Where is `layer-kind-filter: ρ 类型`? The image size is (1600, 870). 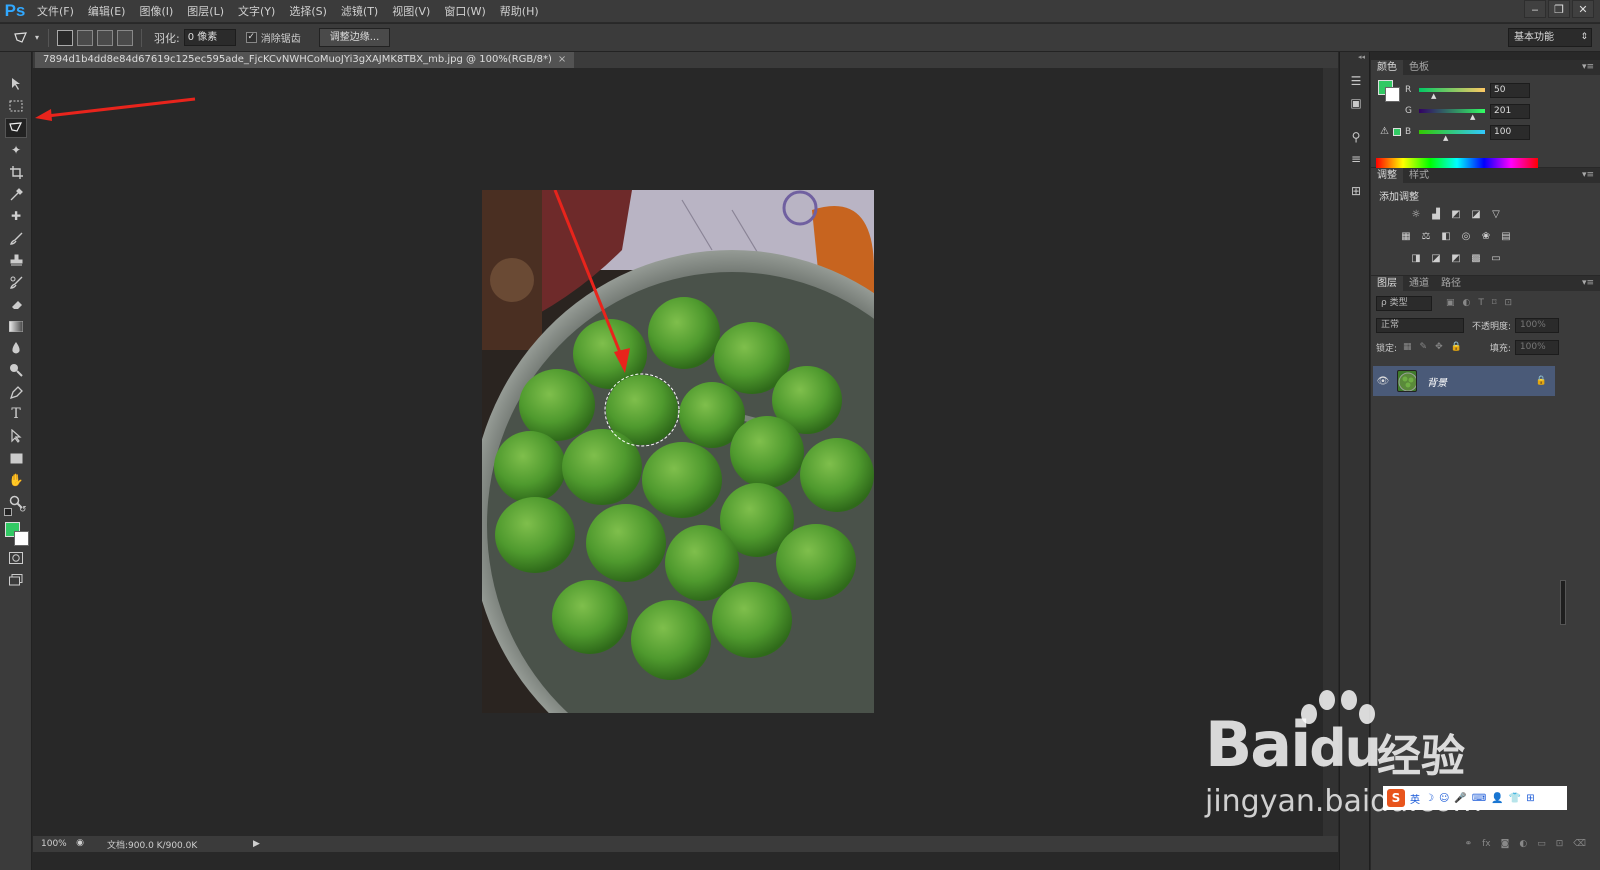
layer-kind-filter: ρ 类型 is located at coordinates (1404, 303).